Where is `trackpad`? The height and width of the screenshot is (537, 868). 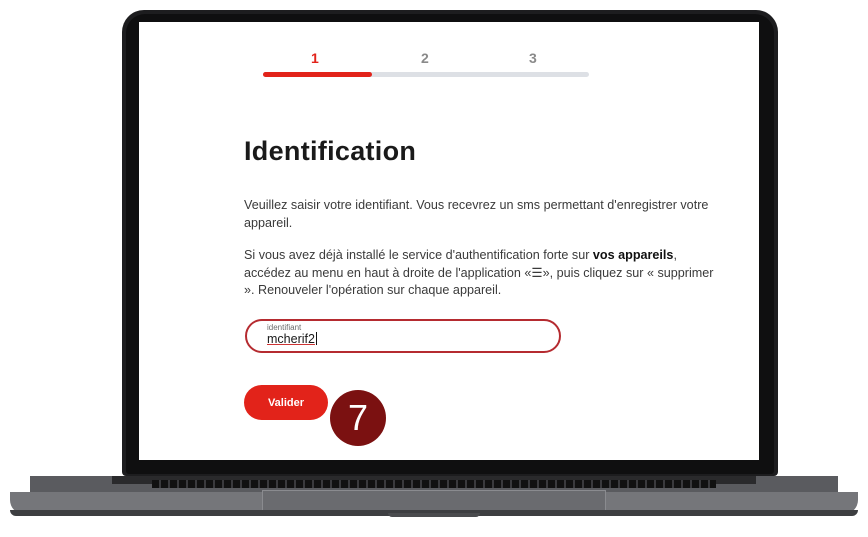 trackpad is located at coordinates (434, 501).